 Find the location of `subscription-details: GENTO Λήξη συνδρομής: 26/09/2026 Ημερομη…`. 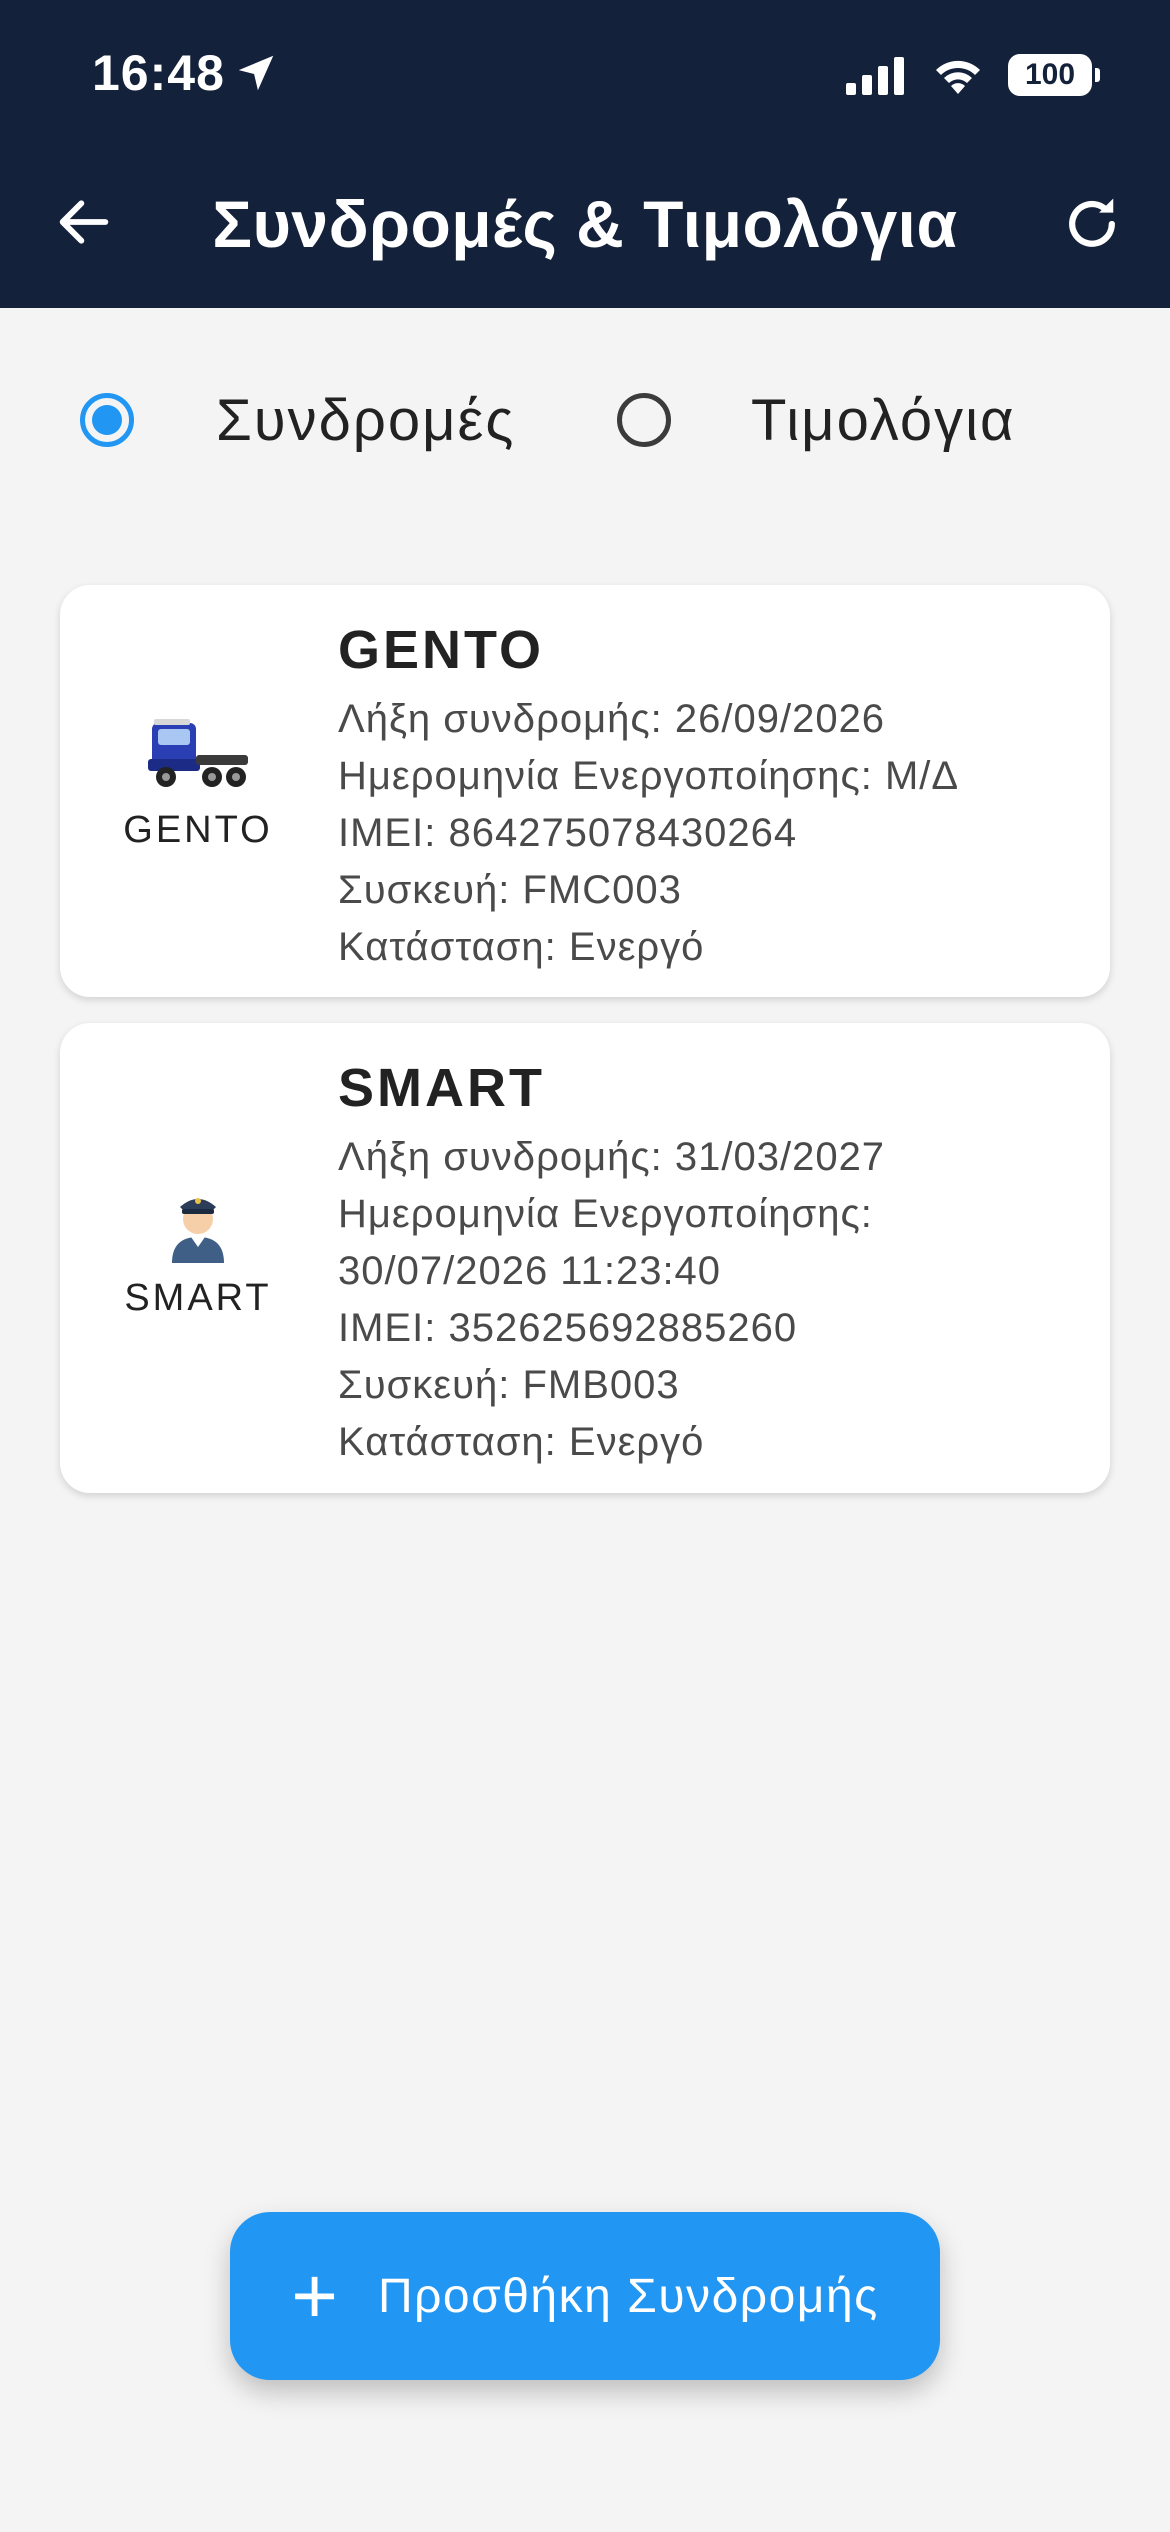

subscription-details: GENTO Λήξη συνδρομής: 26/09/2026 Ημερομη… is located at coordinates (709, 797).